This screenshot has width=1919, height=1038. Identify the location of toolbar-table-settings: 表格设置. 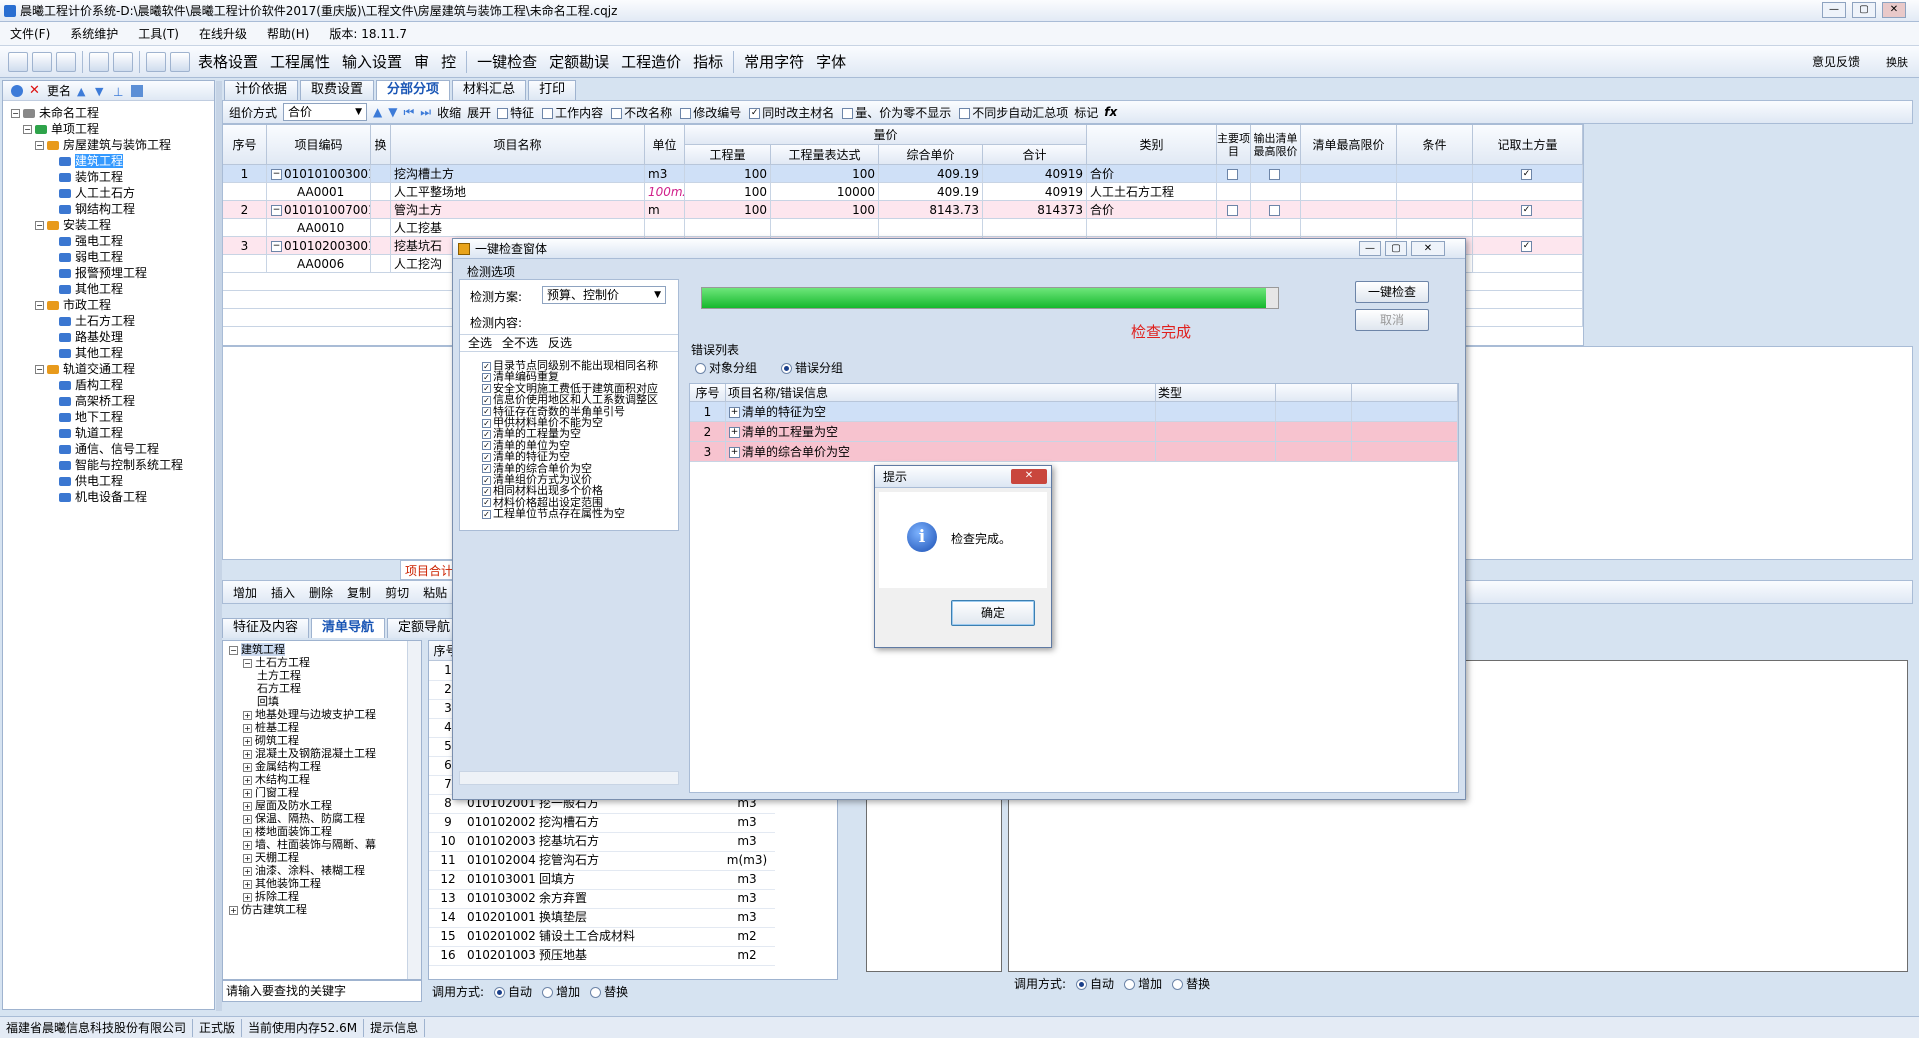
(228, 61).